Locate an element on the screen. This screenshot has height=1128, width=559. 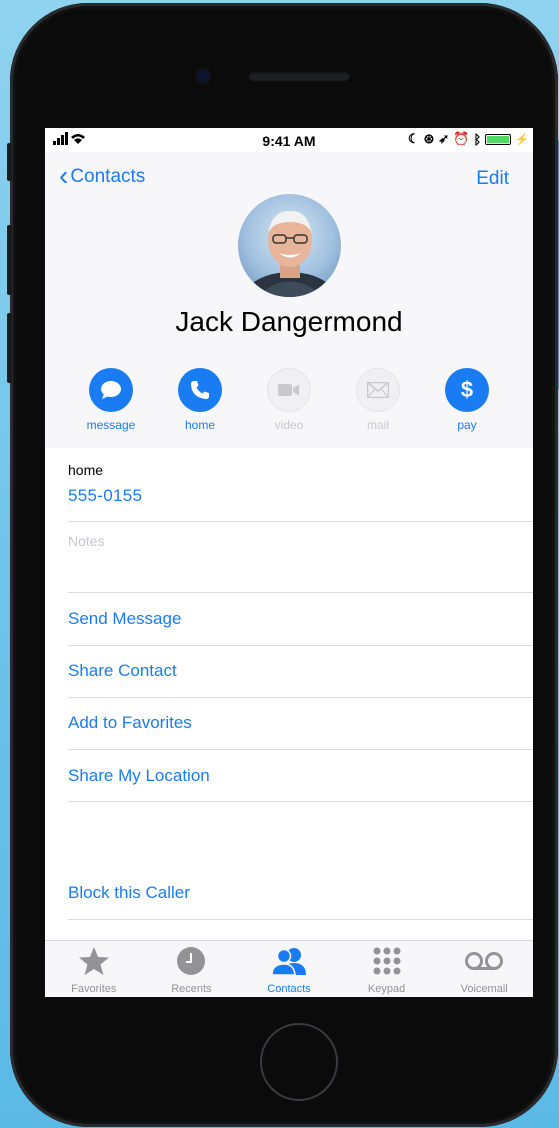
battery-icon is located at coordinates (498, 139).